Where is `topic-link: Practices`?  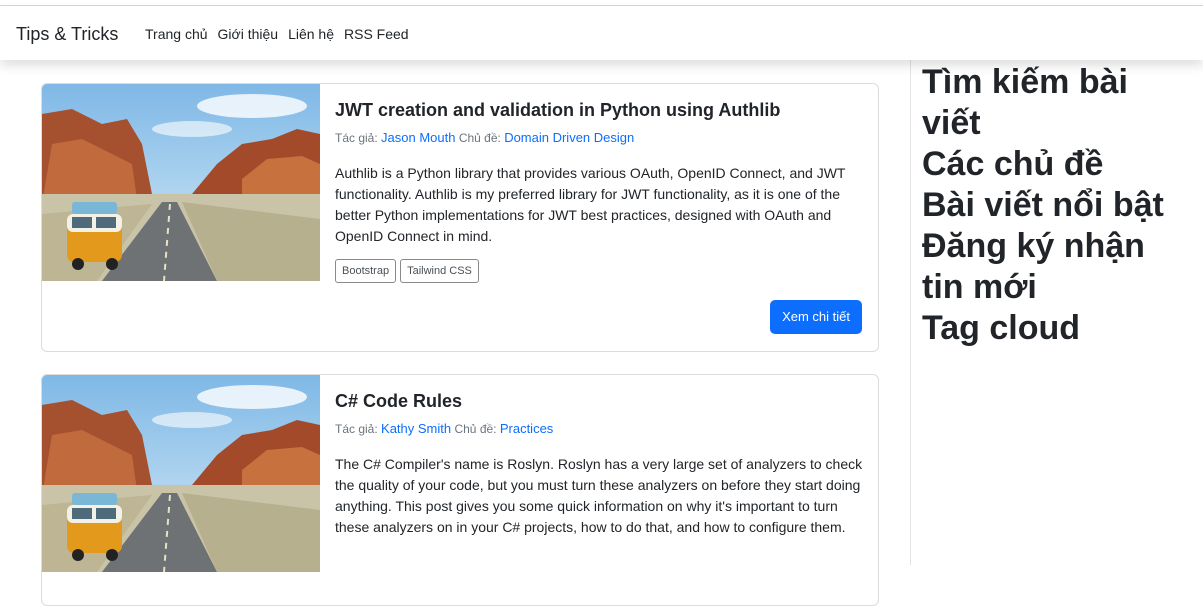 topic-link: Practices is located at coordinates (526, 428).